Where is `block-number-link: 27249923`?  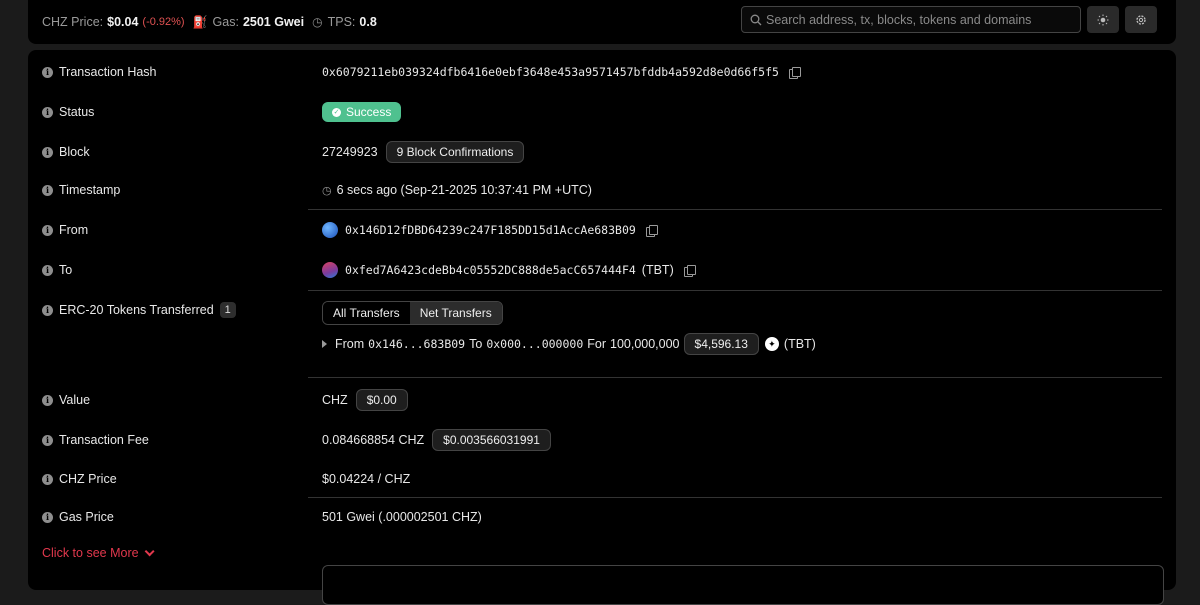 block-number-link: 27249923 is located at coordinates (350, 152).